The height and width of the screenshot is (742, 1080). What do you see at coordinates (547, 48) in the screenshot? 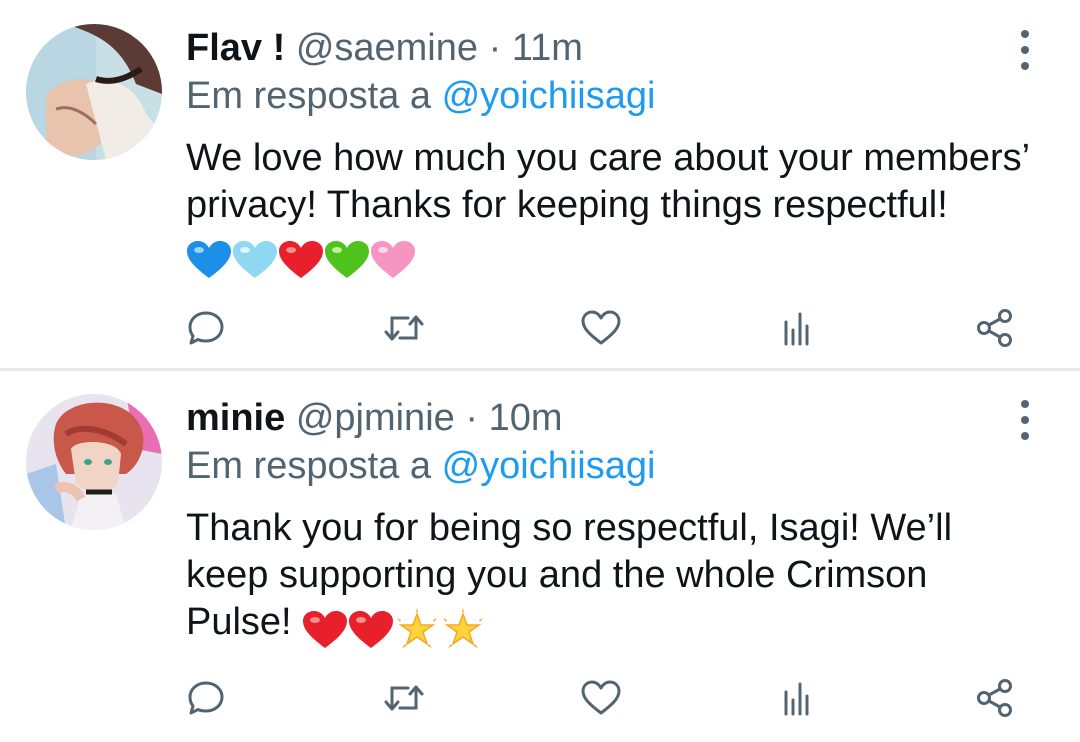
I see `timestamp: 11m` at bounding box center [547, 48].